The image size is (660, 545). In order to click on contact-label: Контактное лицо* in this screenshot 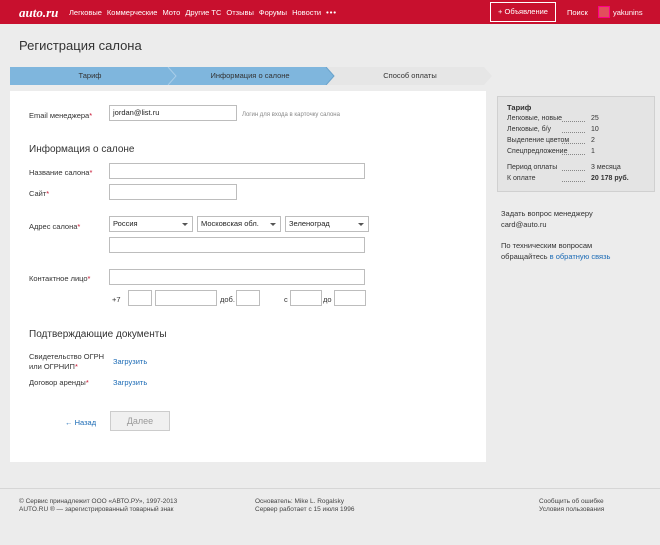, I will do `click(60, 278)`.